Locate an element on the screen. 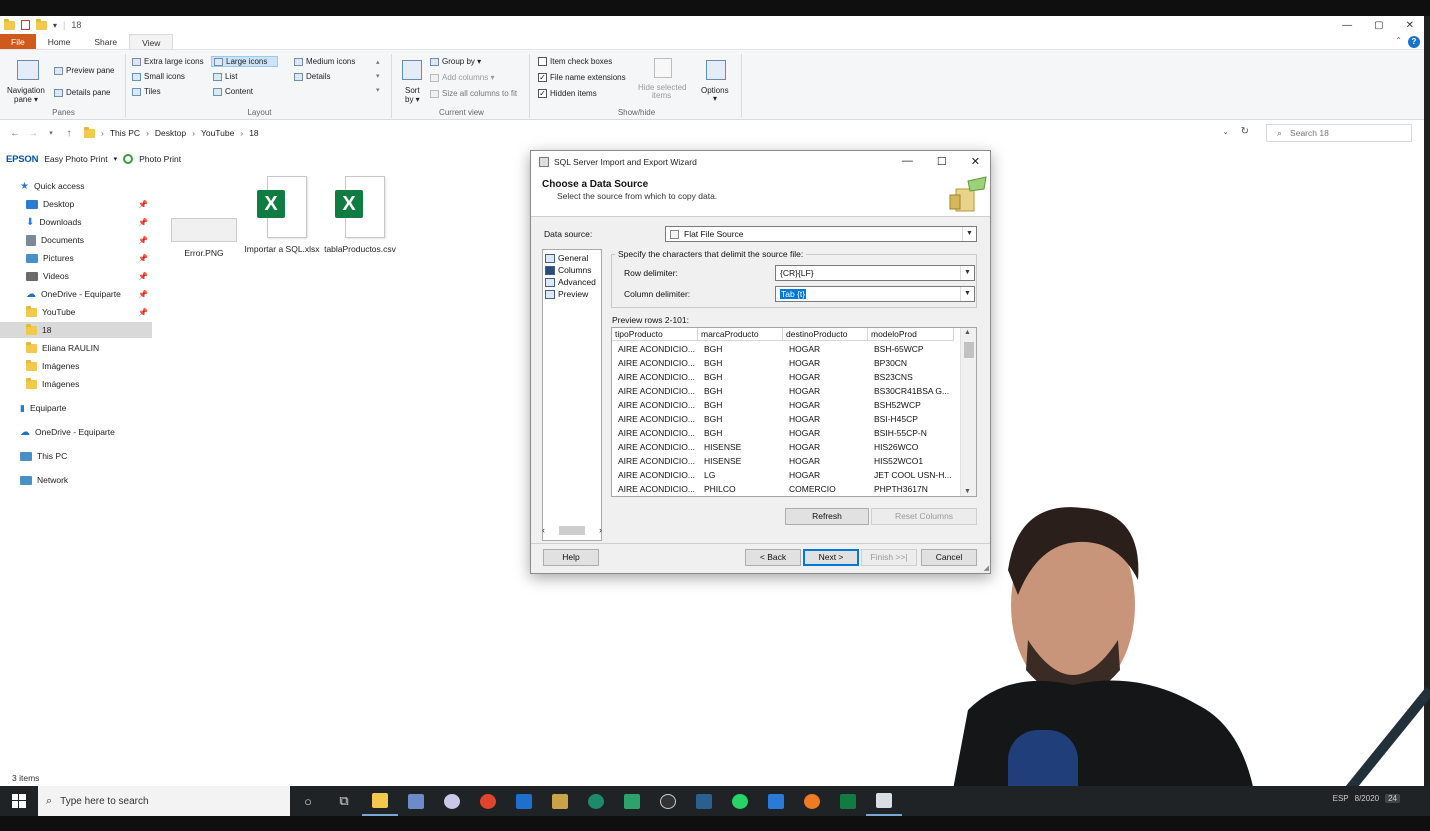 Image resolution: width=1430 pixels, height=831 pixels. nav-documents: Documents 📌 is located at coordinates (89, 240).